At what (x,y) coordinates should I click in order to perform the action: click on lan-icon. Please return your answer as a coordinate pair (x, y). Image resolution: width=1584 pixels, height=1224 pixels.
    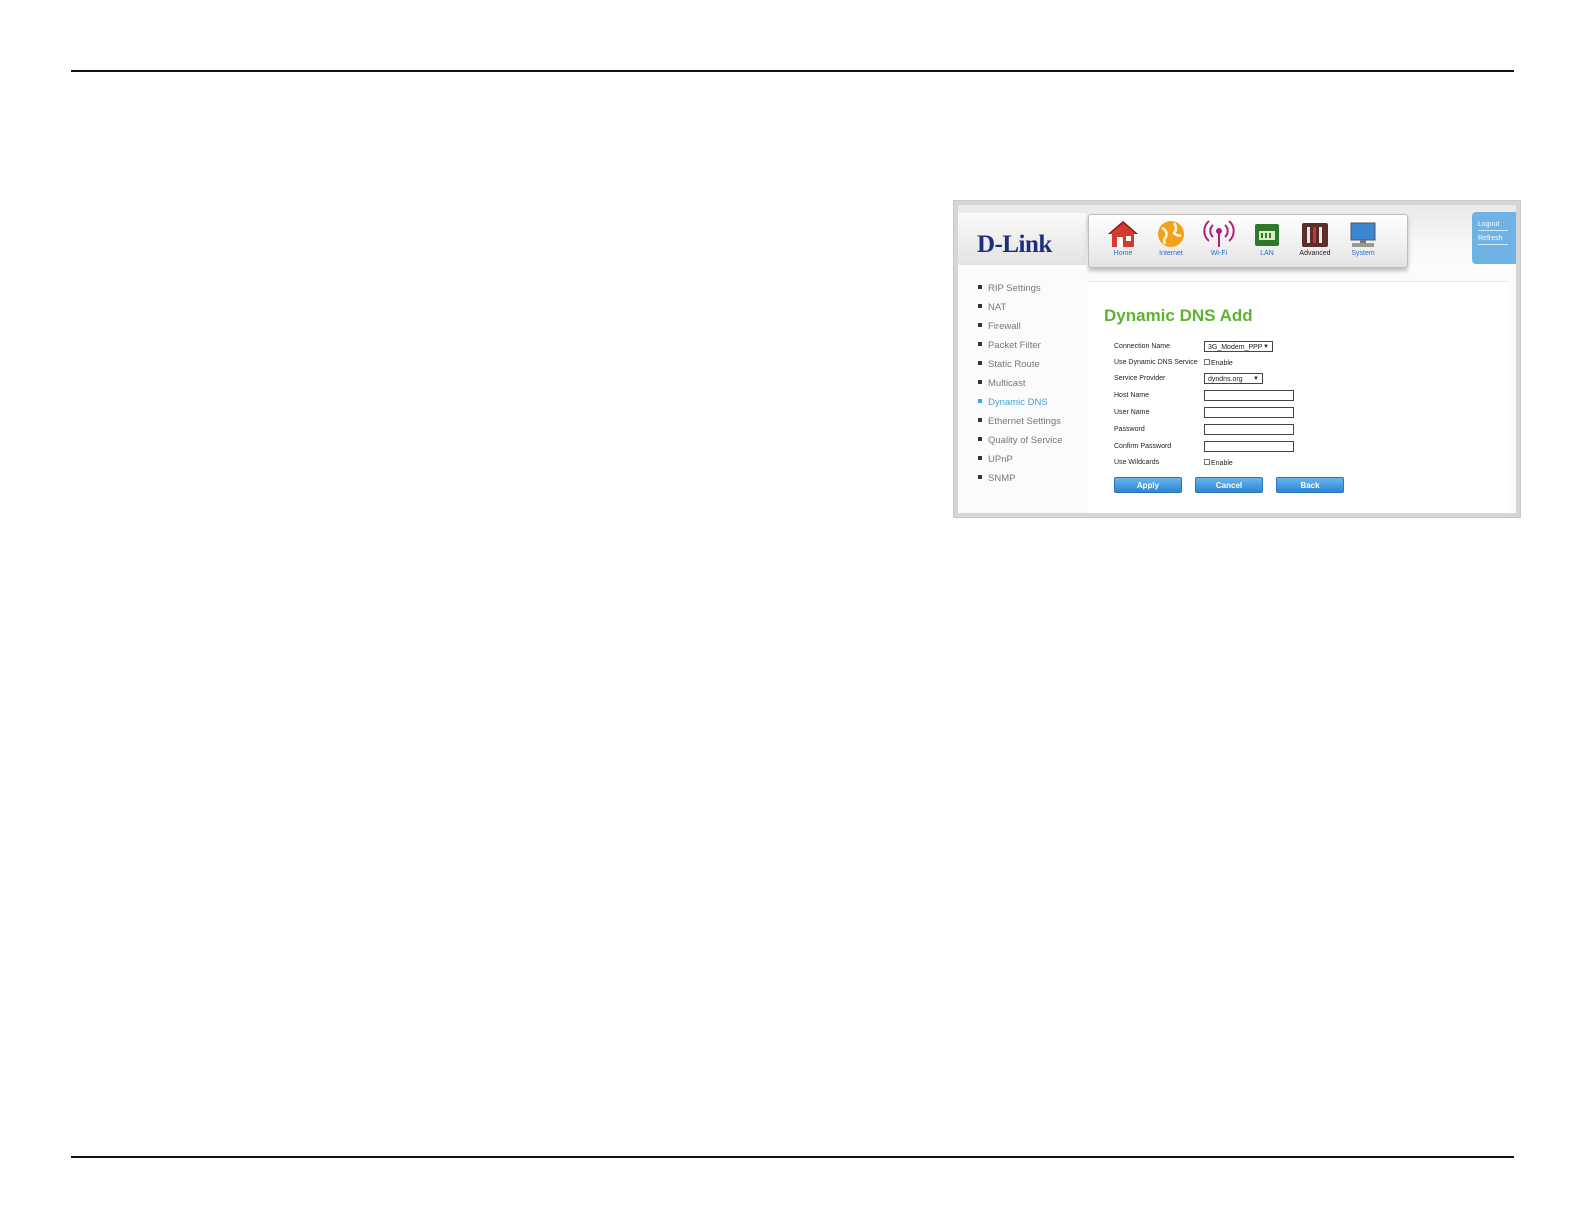
    Looking at the image, I should click on (1267, 235).